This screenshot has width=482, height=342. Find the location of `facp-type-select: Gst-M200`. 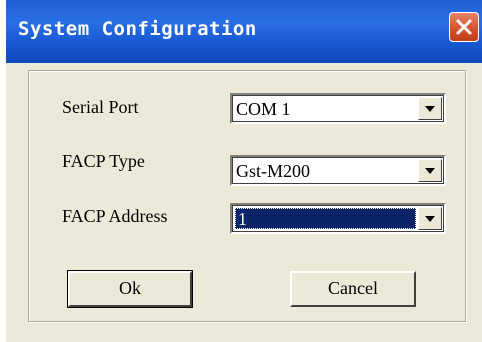

facp-type-select: Gst-M200 is located at coordinates (338, 170).